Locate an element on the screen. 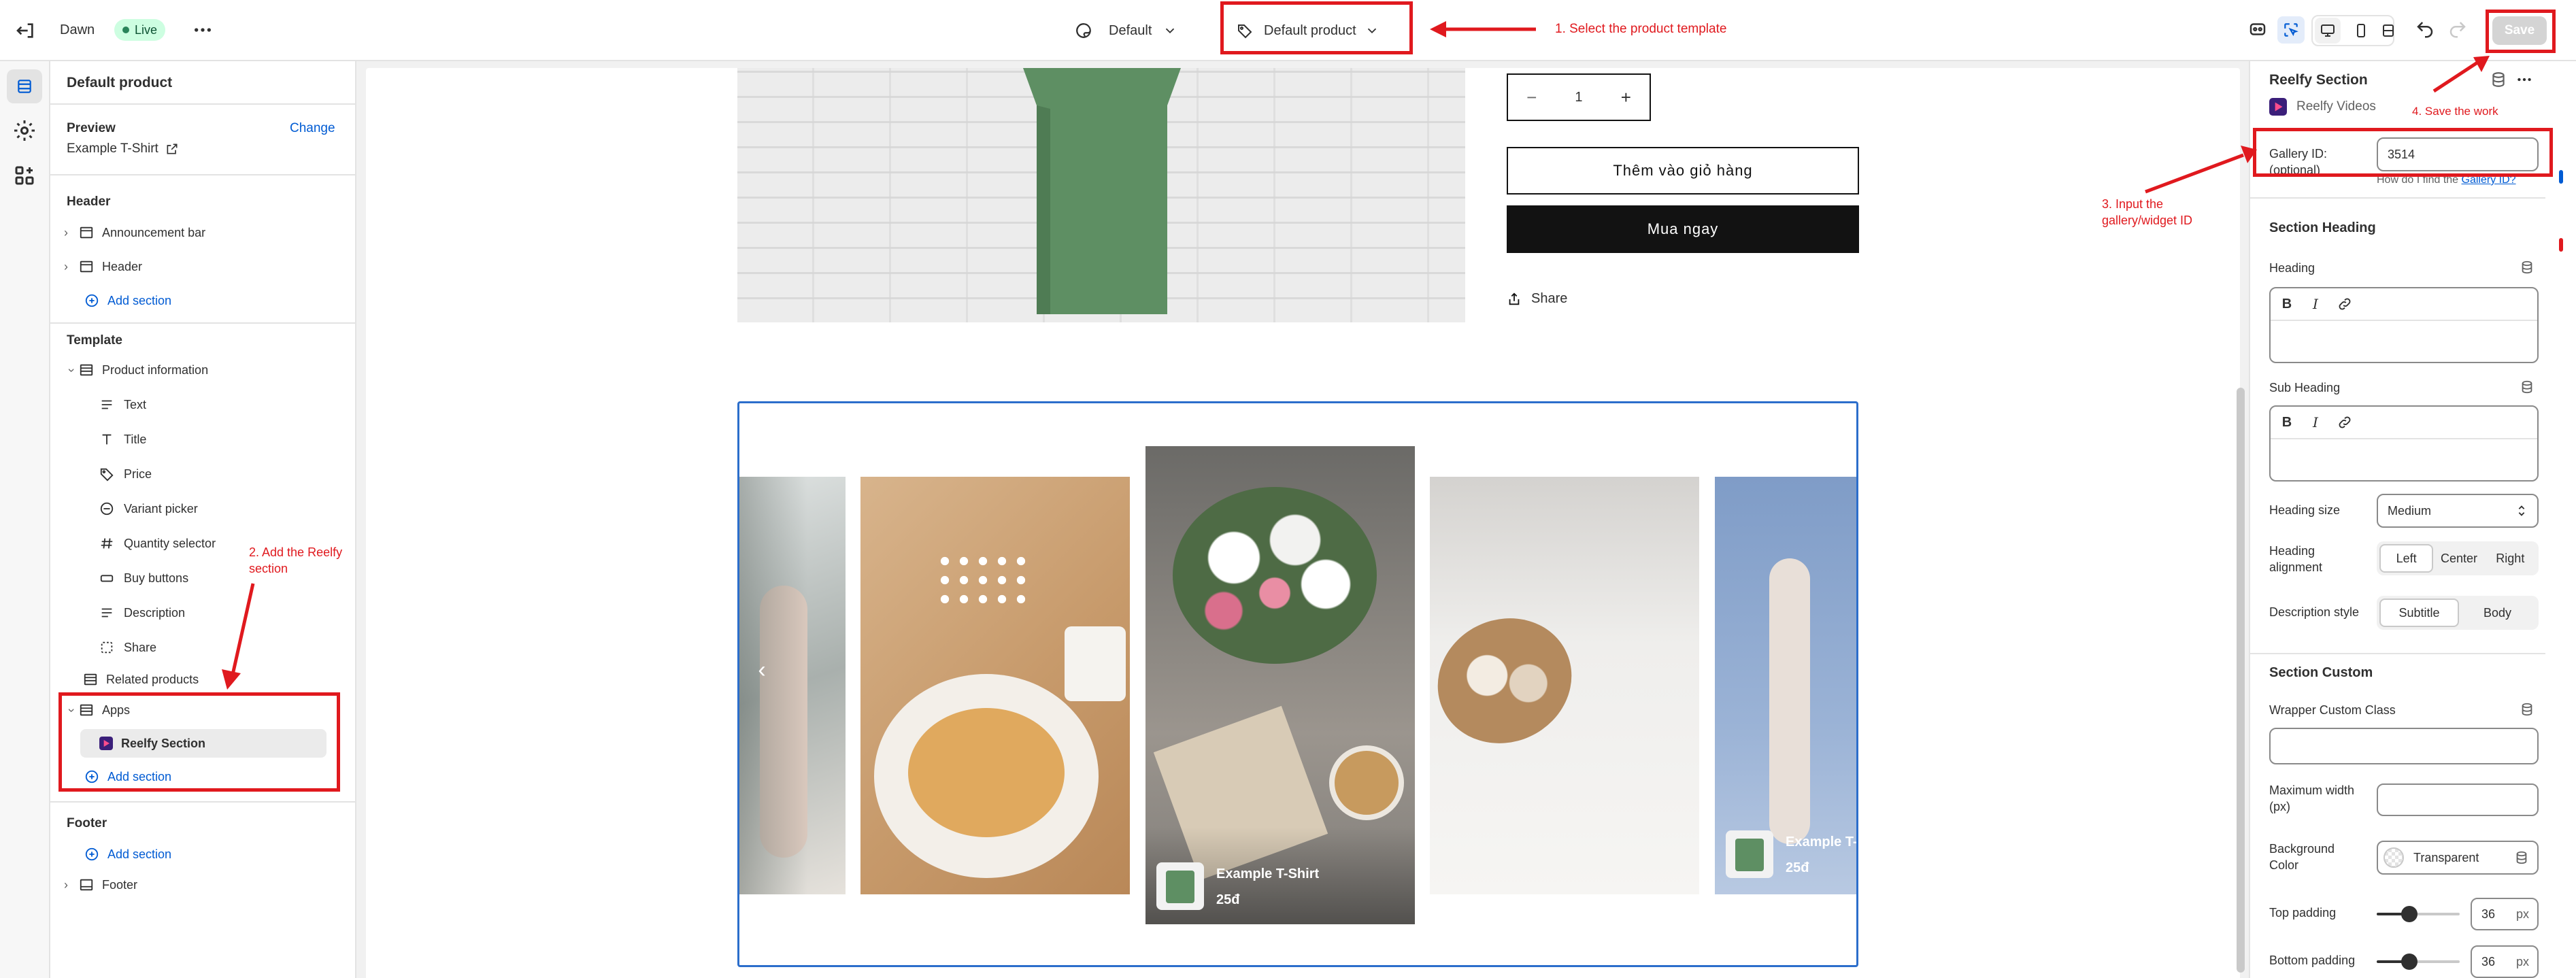  inspector-icon is located at coordinates (2257, 29).